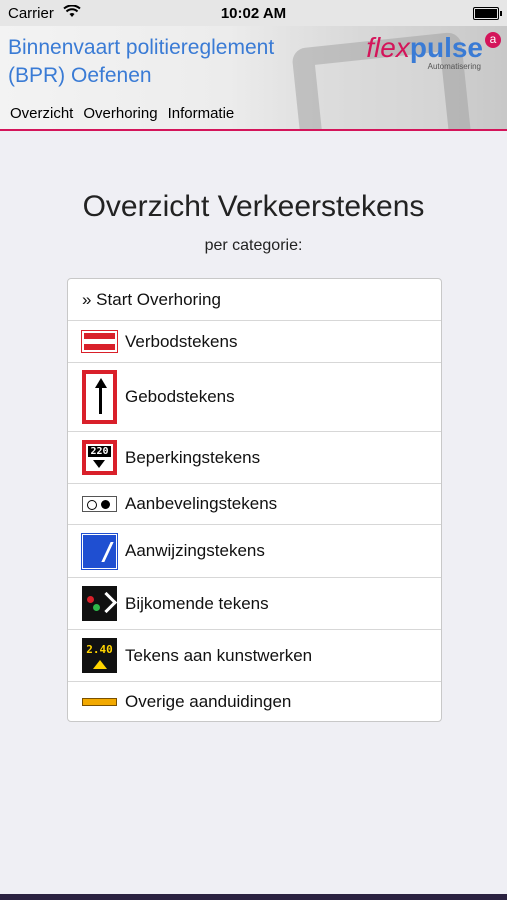 This screenshot has width=507, height=900. Describe the element at coordinates (208, 701) in the screenshot. I see `list-item-label: Overige aanduidingen` at that location.